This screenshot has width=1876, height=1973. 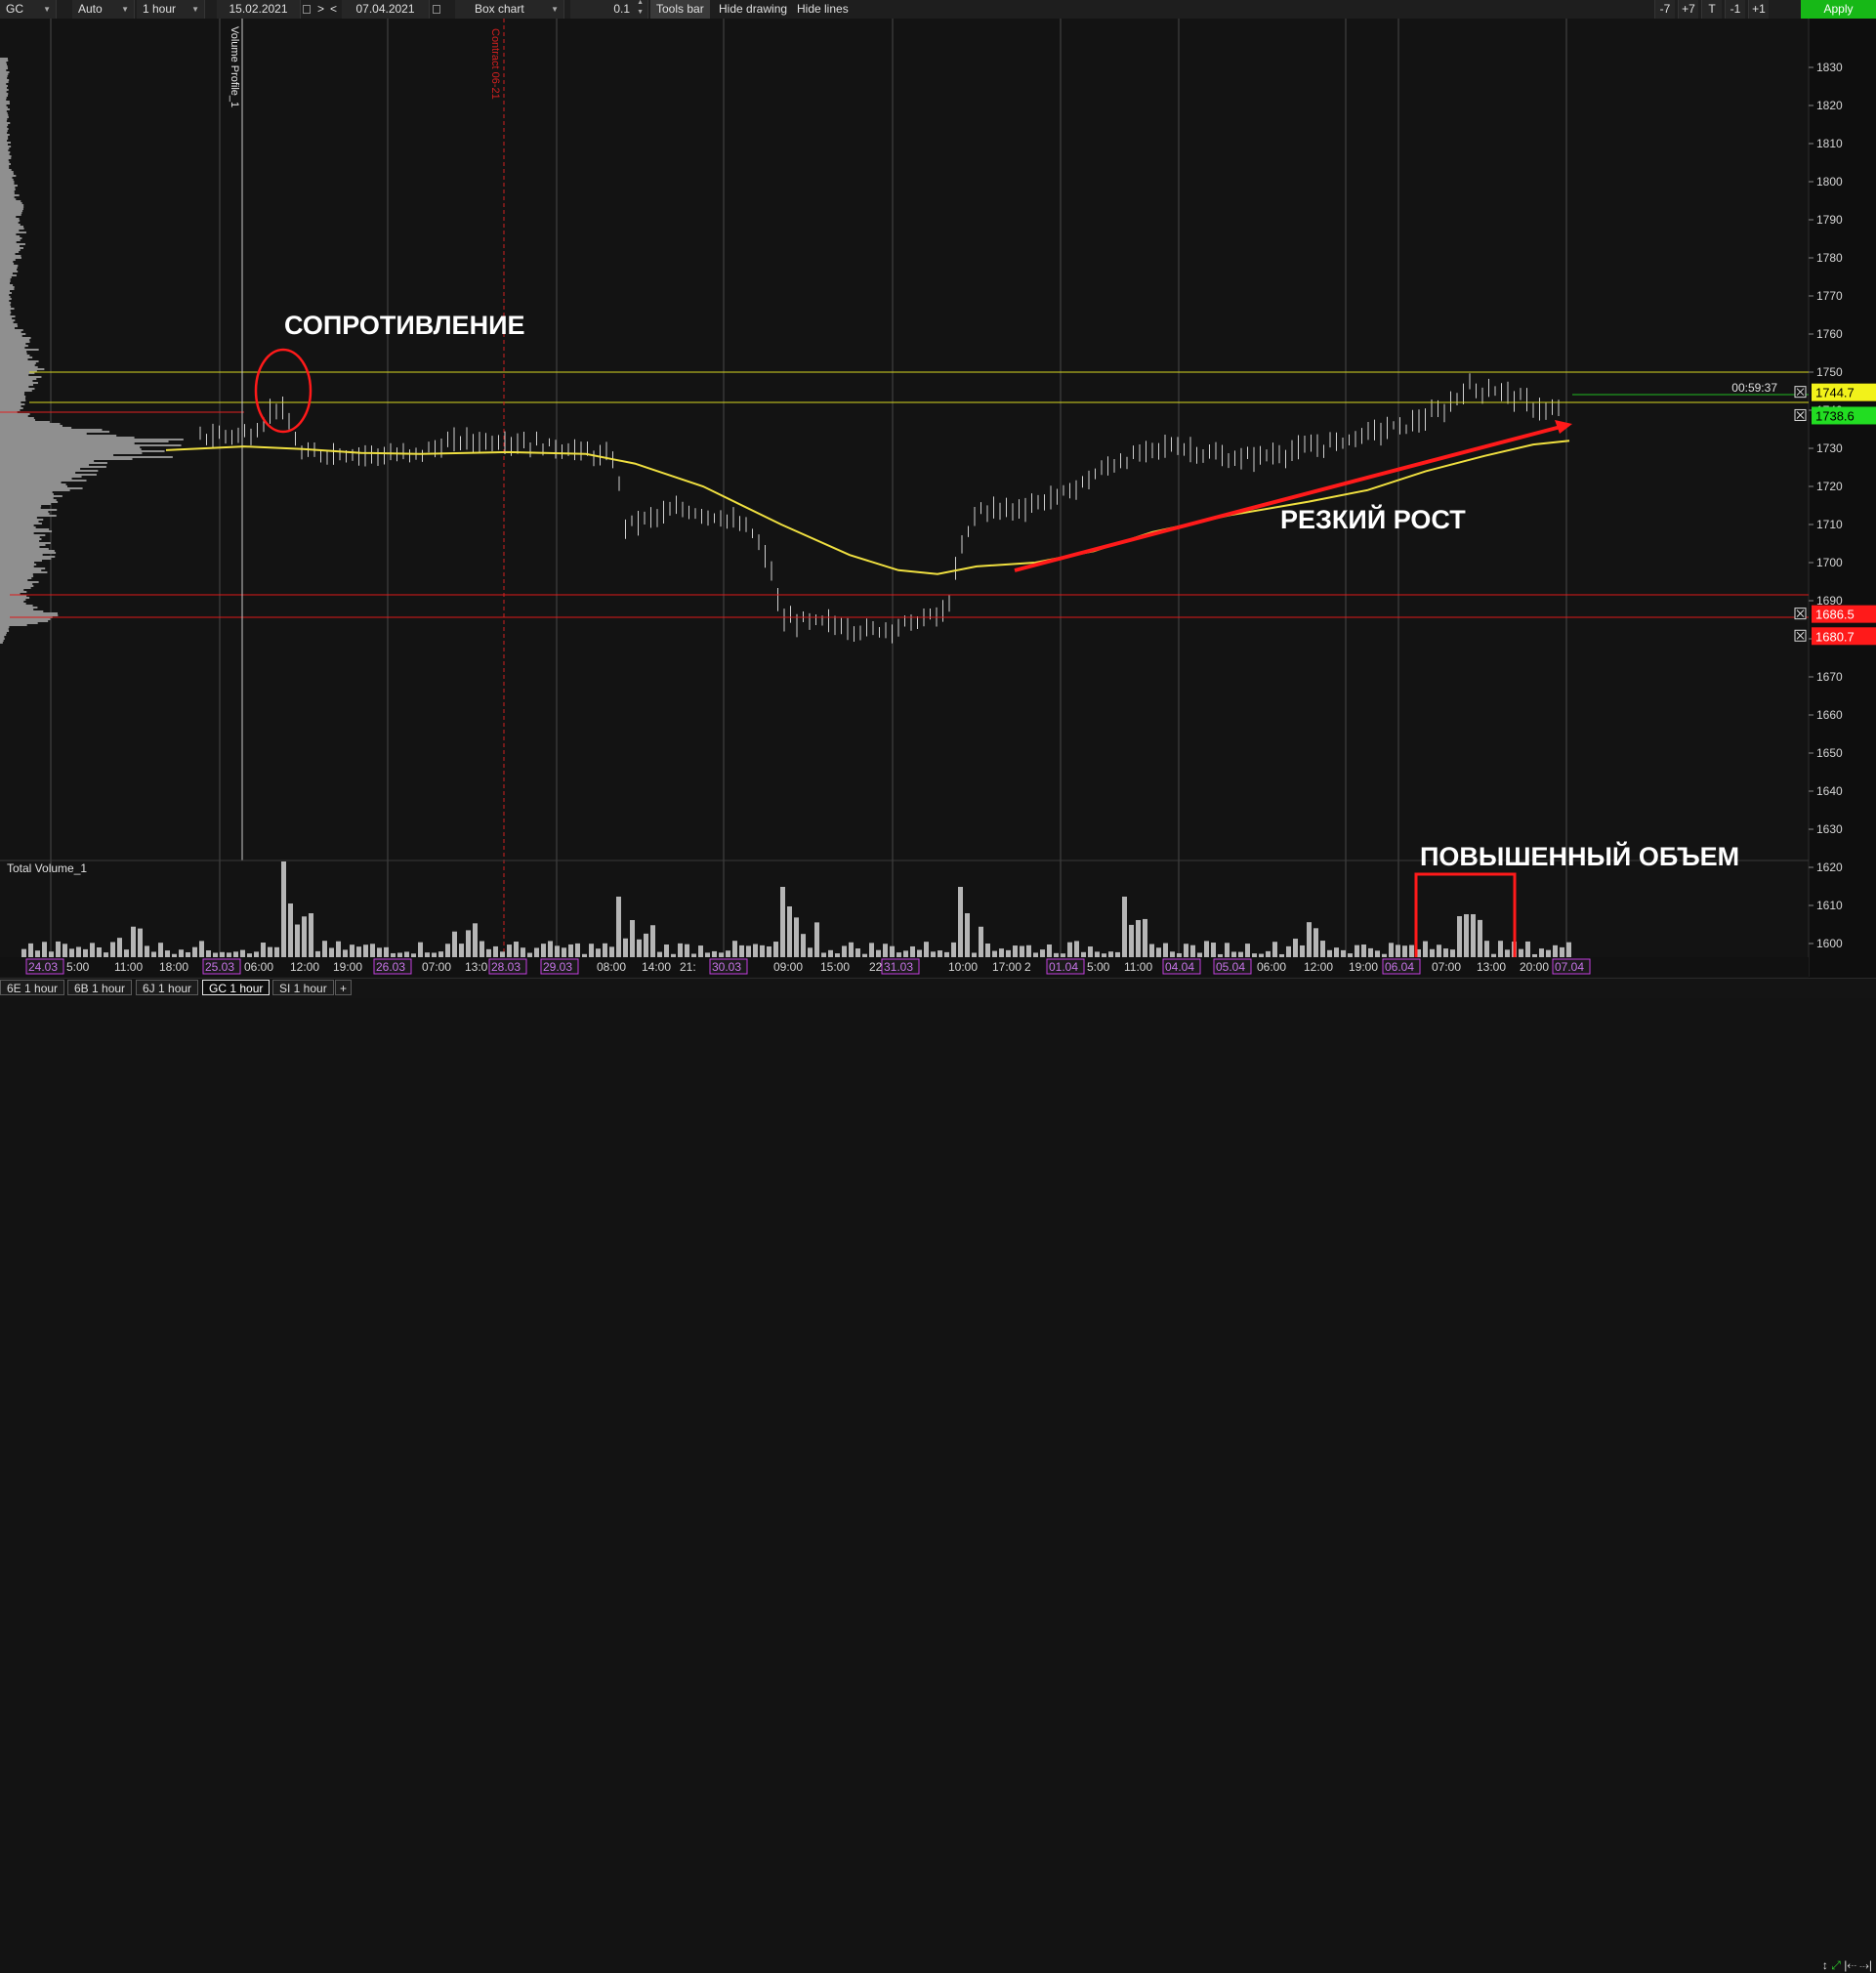 I want to click on nav-next-button: >, so click(x=321, y=9).